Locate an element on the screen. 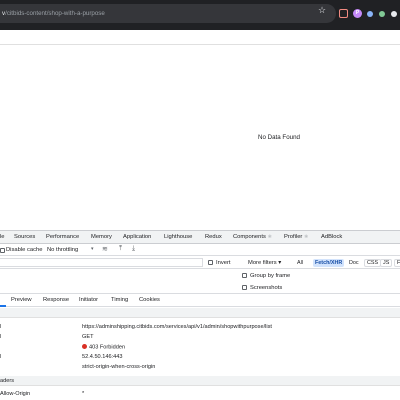 This screenshot has width=400, height=400. tab-timing: Timing is located at coordinates (119, 300).